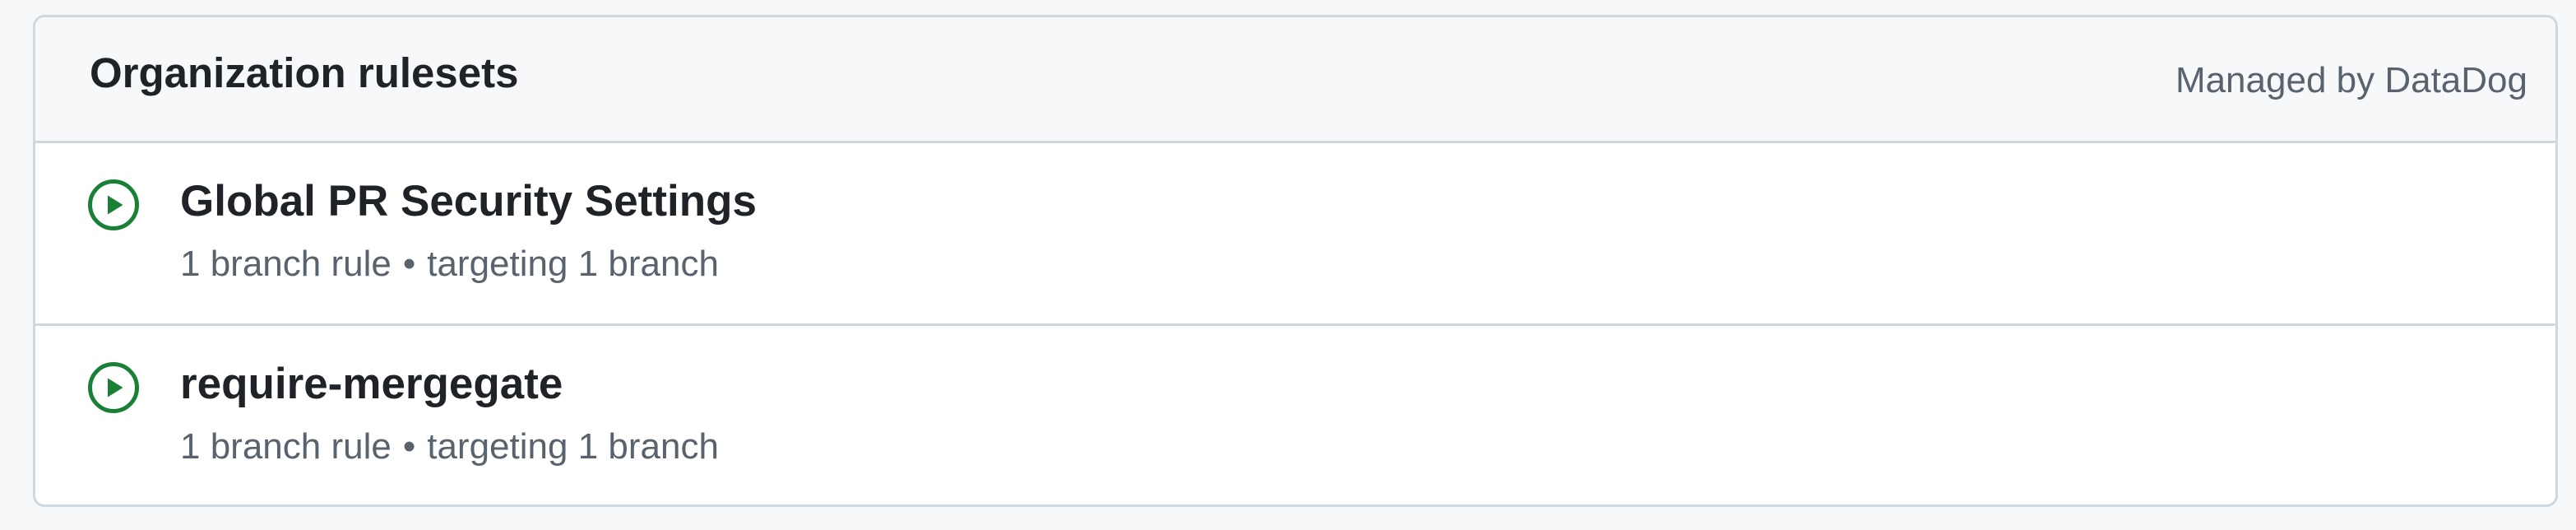 Image resolution: width=2576 pixels, height=530 pixels. What do you see at coordinates (2351, 80) in the screenshot?
I see `managed-by-label: Managed by DataDog` at bounding box center [2351, 80].